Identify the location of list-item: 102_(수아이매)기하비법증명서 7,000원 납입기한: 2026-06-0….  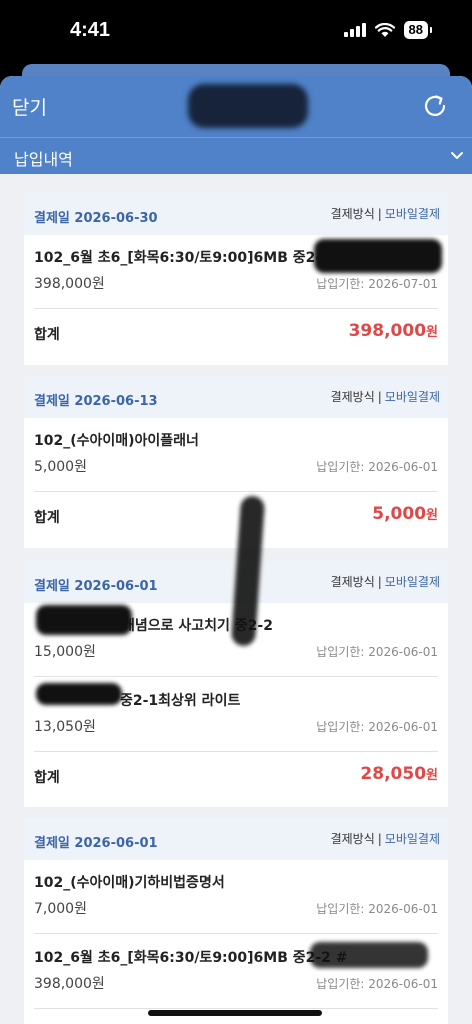
(236, 897).